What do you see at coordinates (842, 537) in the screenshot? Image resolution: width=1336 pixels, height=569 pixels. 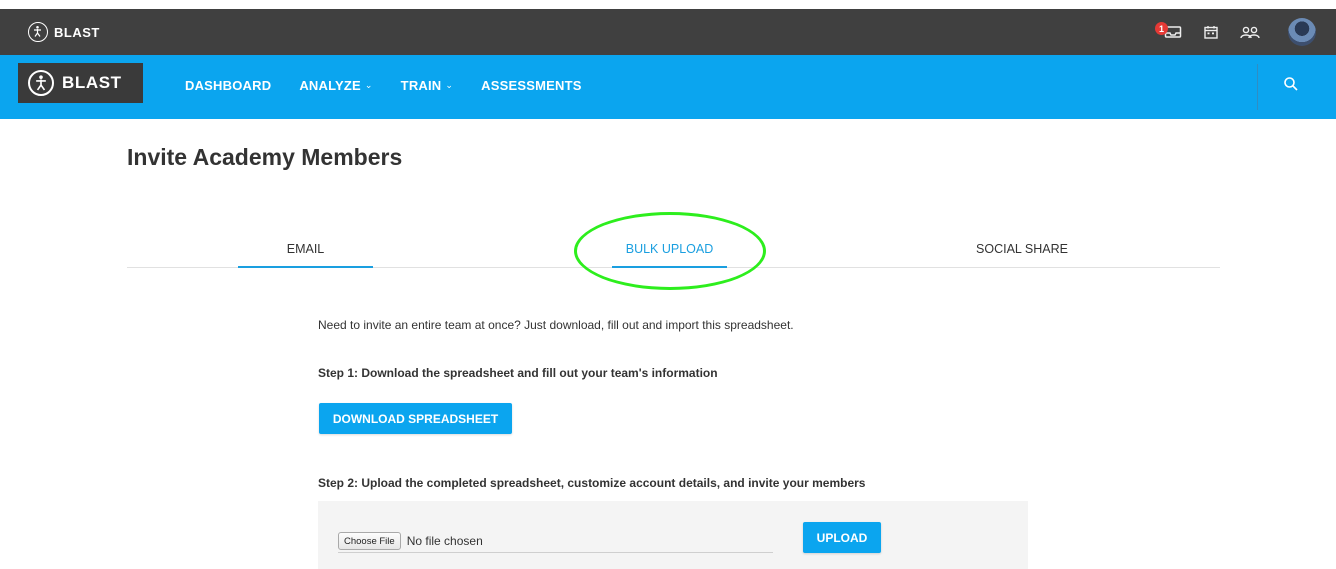 I see `upload-button: UPLOAD` at bounding box center [842, 537].